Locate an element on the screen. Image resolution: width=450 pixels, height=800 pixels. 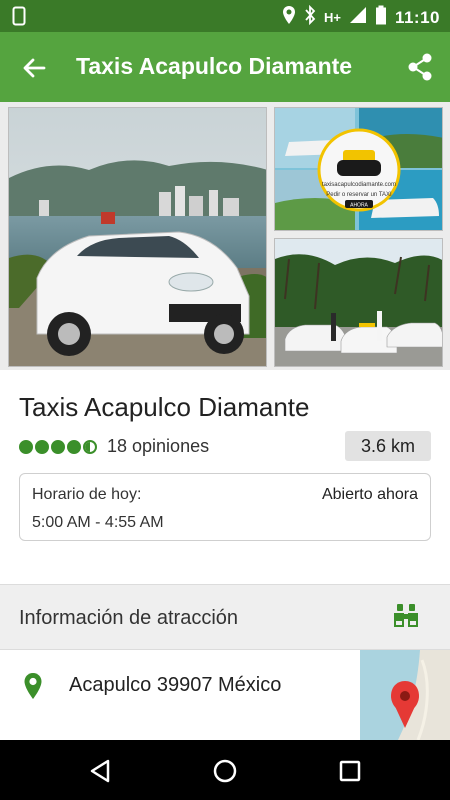
rating-row: 18 opiniones is located at coordinates (114, 446).